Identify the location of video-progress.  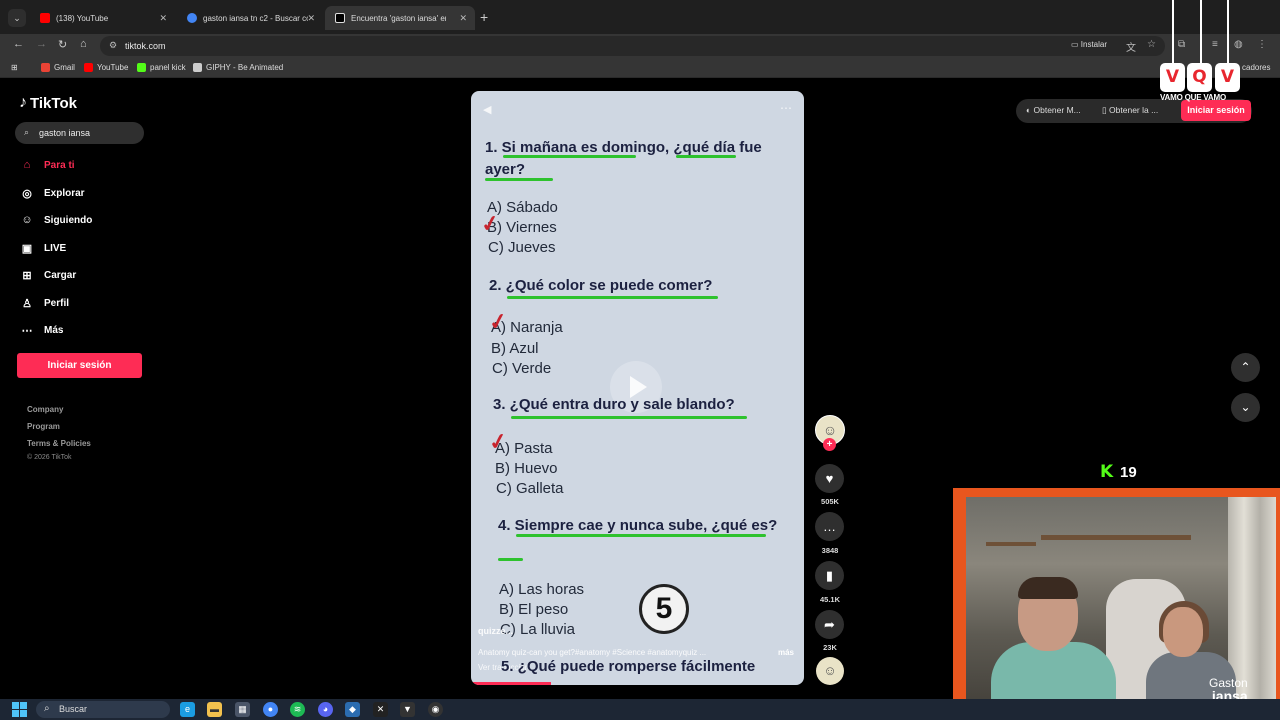
(511, 683).